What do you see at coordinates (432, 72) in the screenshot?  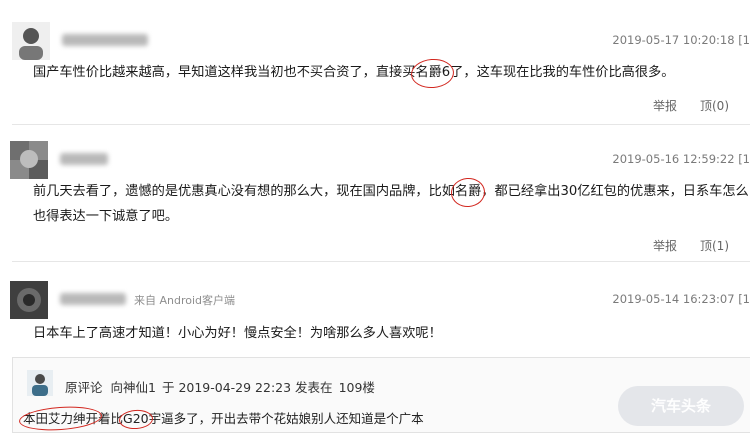 I see `highlight-circle: 名爵6` at bounding box center [432, 72].